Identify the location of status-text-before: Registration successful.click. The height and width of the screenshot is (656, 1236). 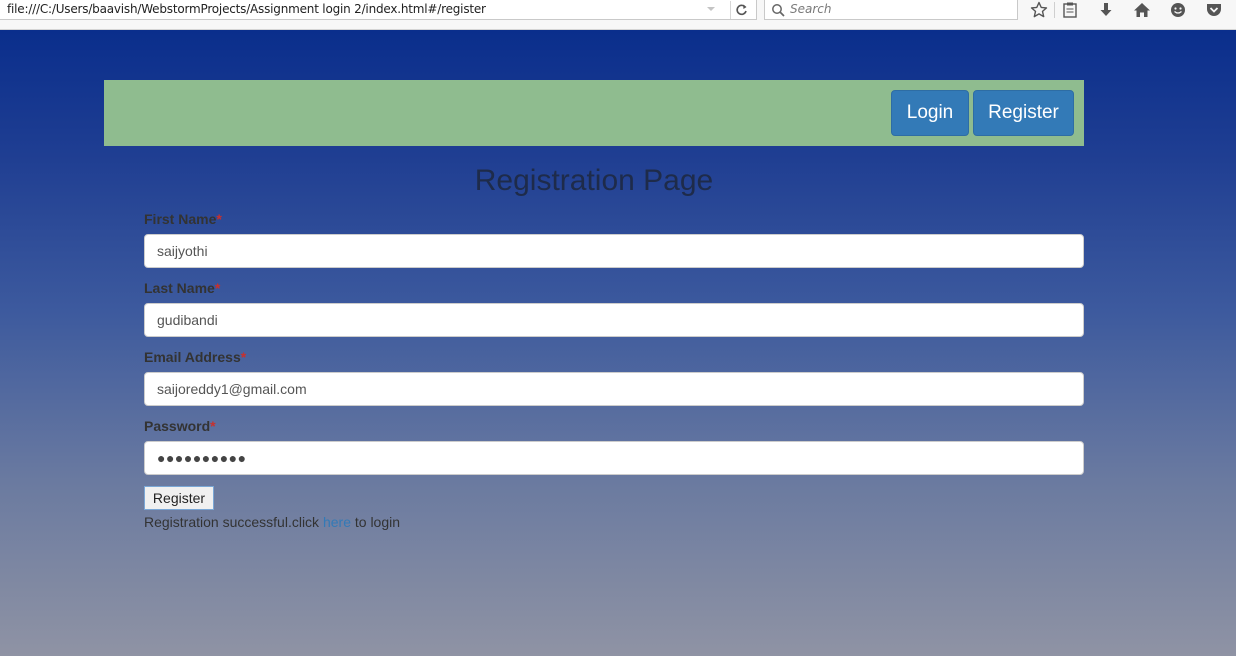
(232, 522).